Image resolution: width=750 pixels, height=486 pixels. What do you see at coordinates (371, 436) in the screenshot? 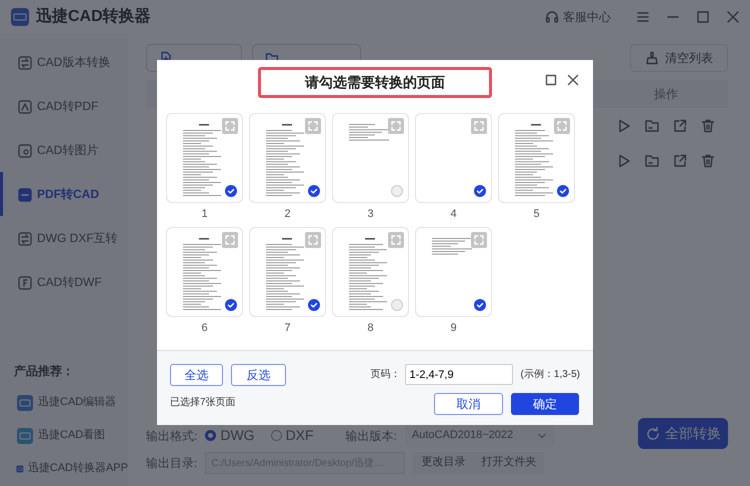
I see `field-label: 输出版本:` at bounding box center [371, 436].